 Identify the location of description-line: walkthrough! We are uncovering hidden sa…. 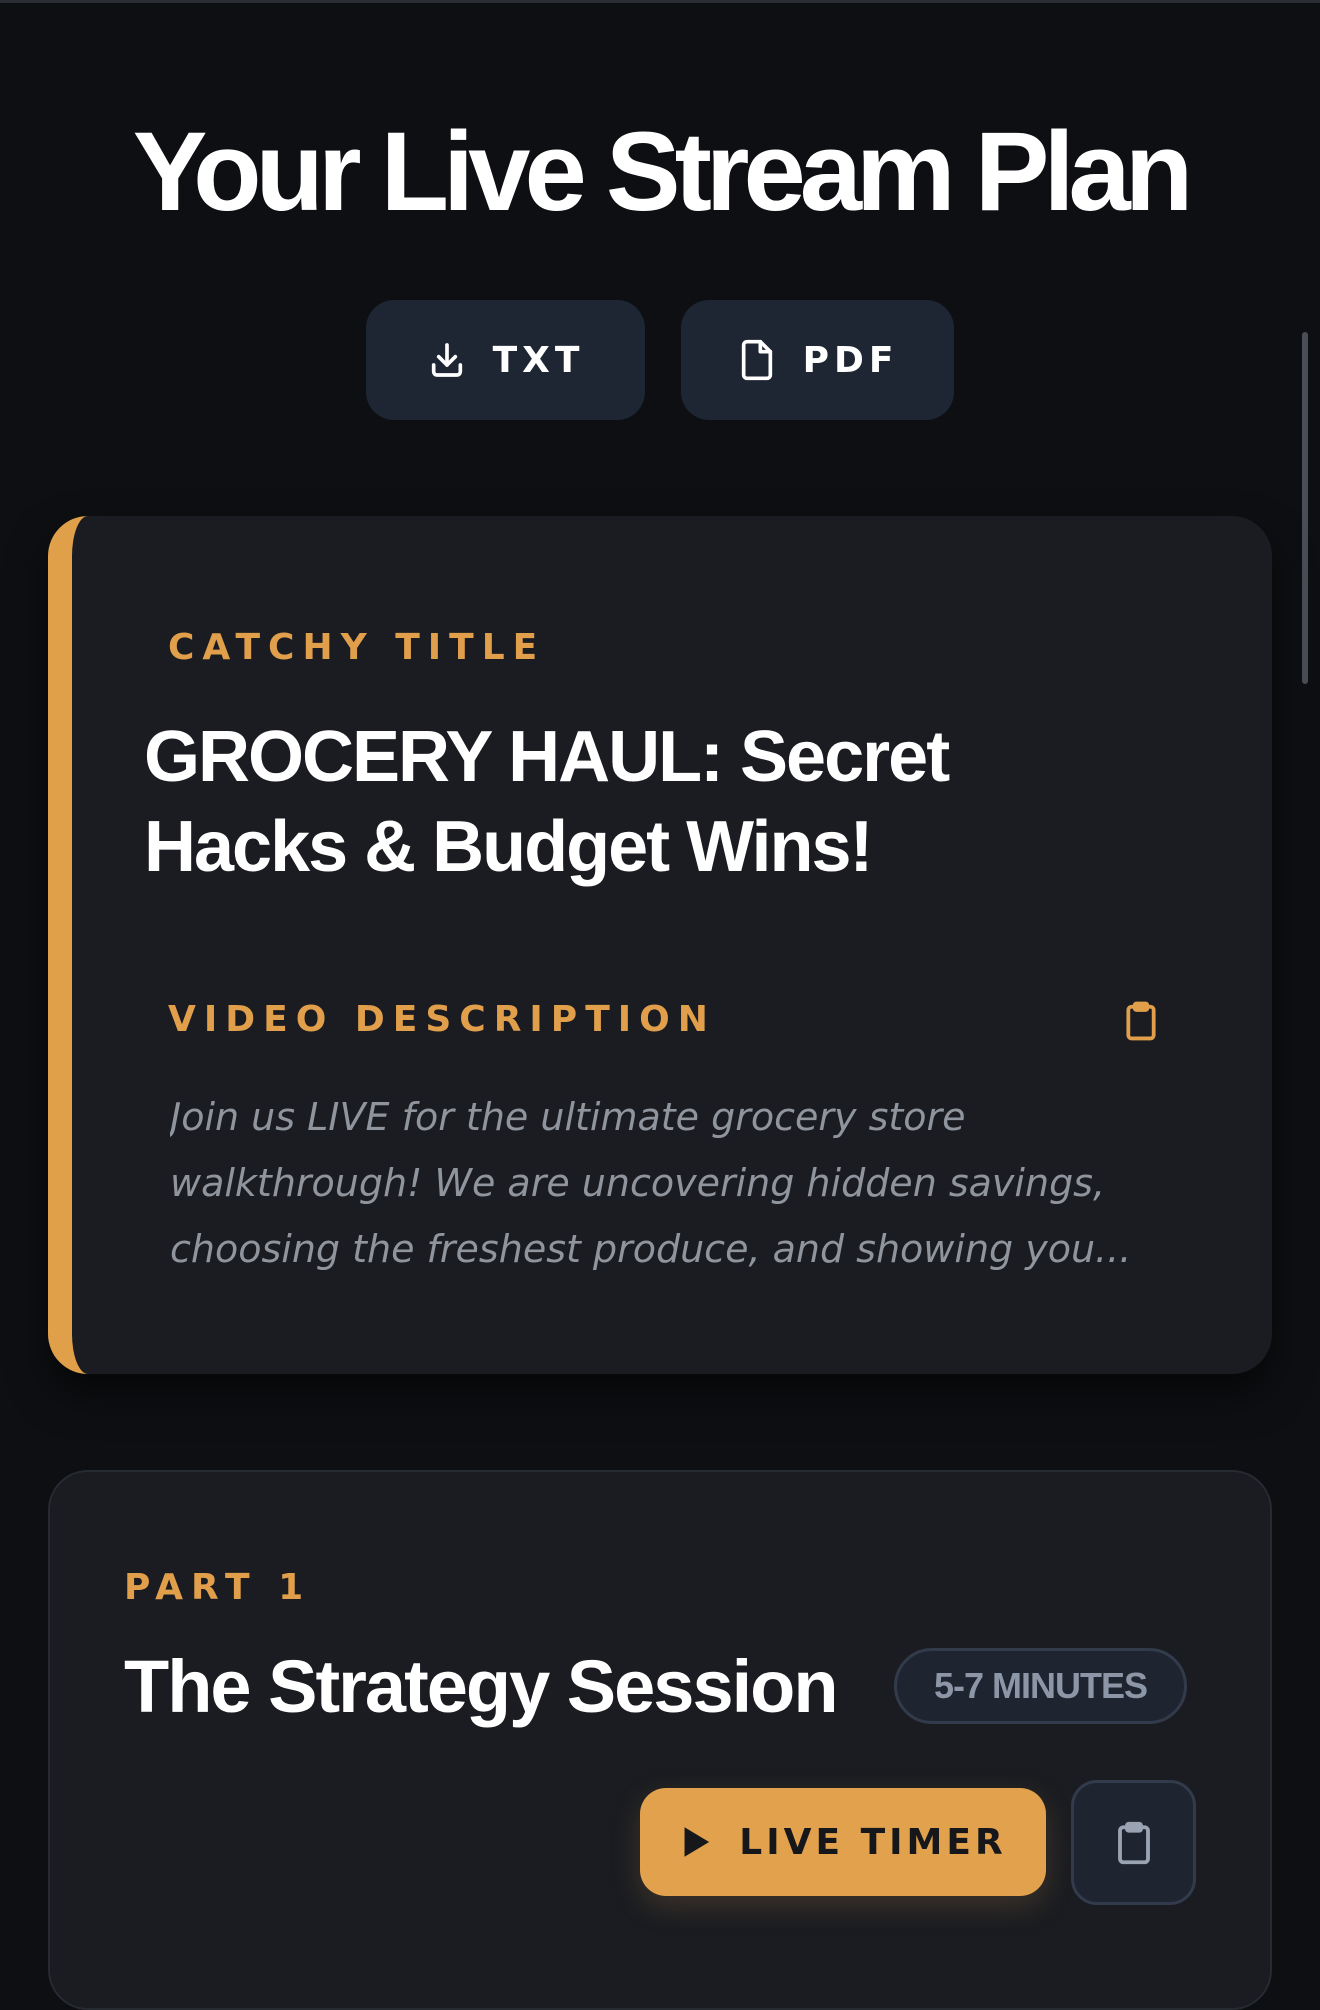
(638, 1183).